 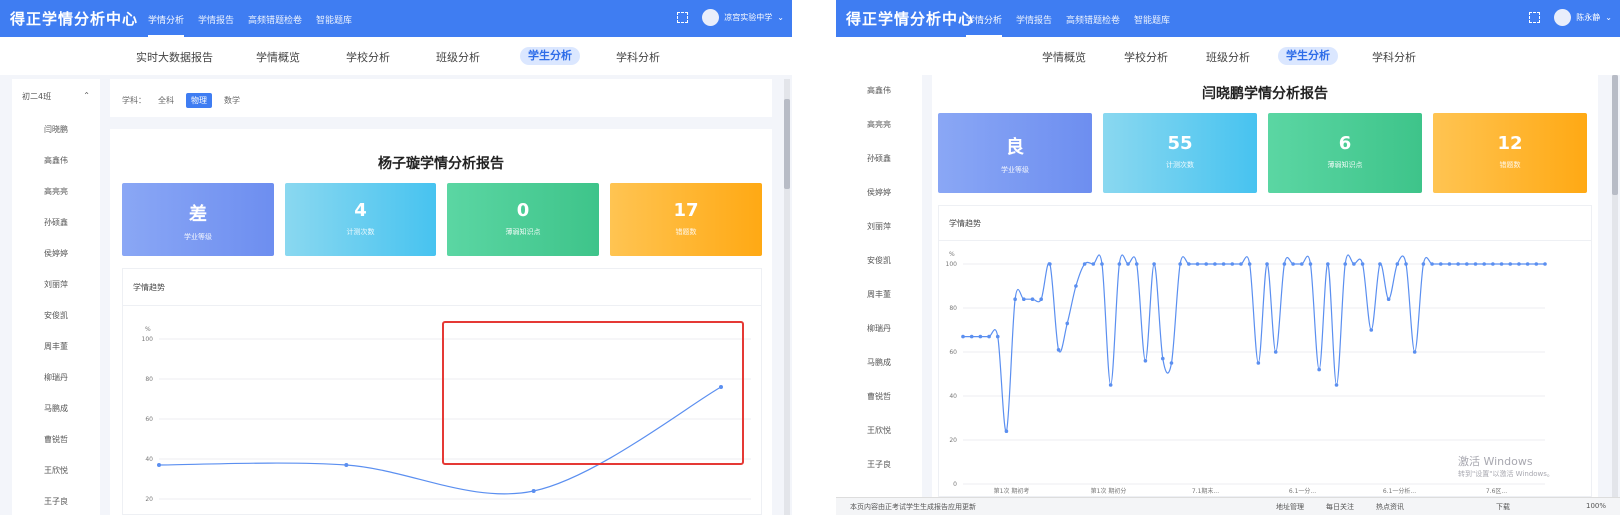 I want to click on filter-label: 学科：, so click(x=134, y=100).